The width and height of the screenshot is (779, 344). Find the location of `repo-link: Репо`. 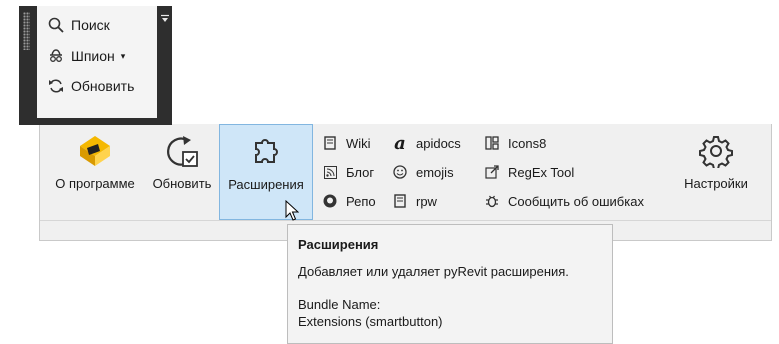

repo-link: Репо is located at coordinates (349, 201).